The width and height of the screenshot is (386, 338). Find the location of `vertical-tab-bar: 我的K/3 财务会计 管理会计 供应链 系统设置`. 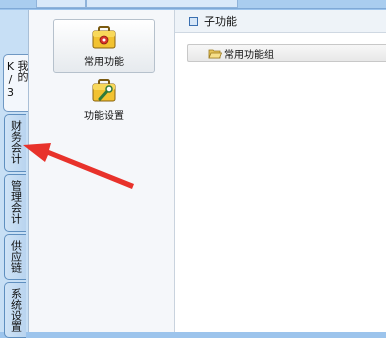

vertical-tab-bar: 我的K/3 财务会计 管理会计 供应链 系统设置 is located at coordinates (14, 174).